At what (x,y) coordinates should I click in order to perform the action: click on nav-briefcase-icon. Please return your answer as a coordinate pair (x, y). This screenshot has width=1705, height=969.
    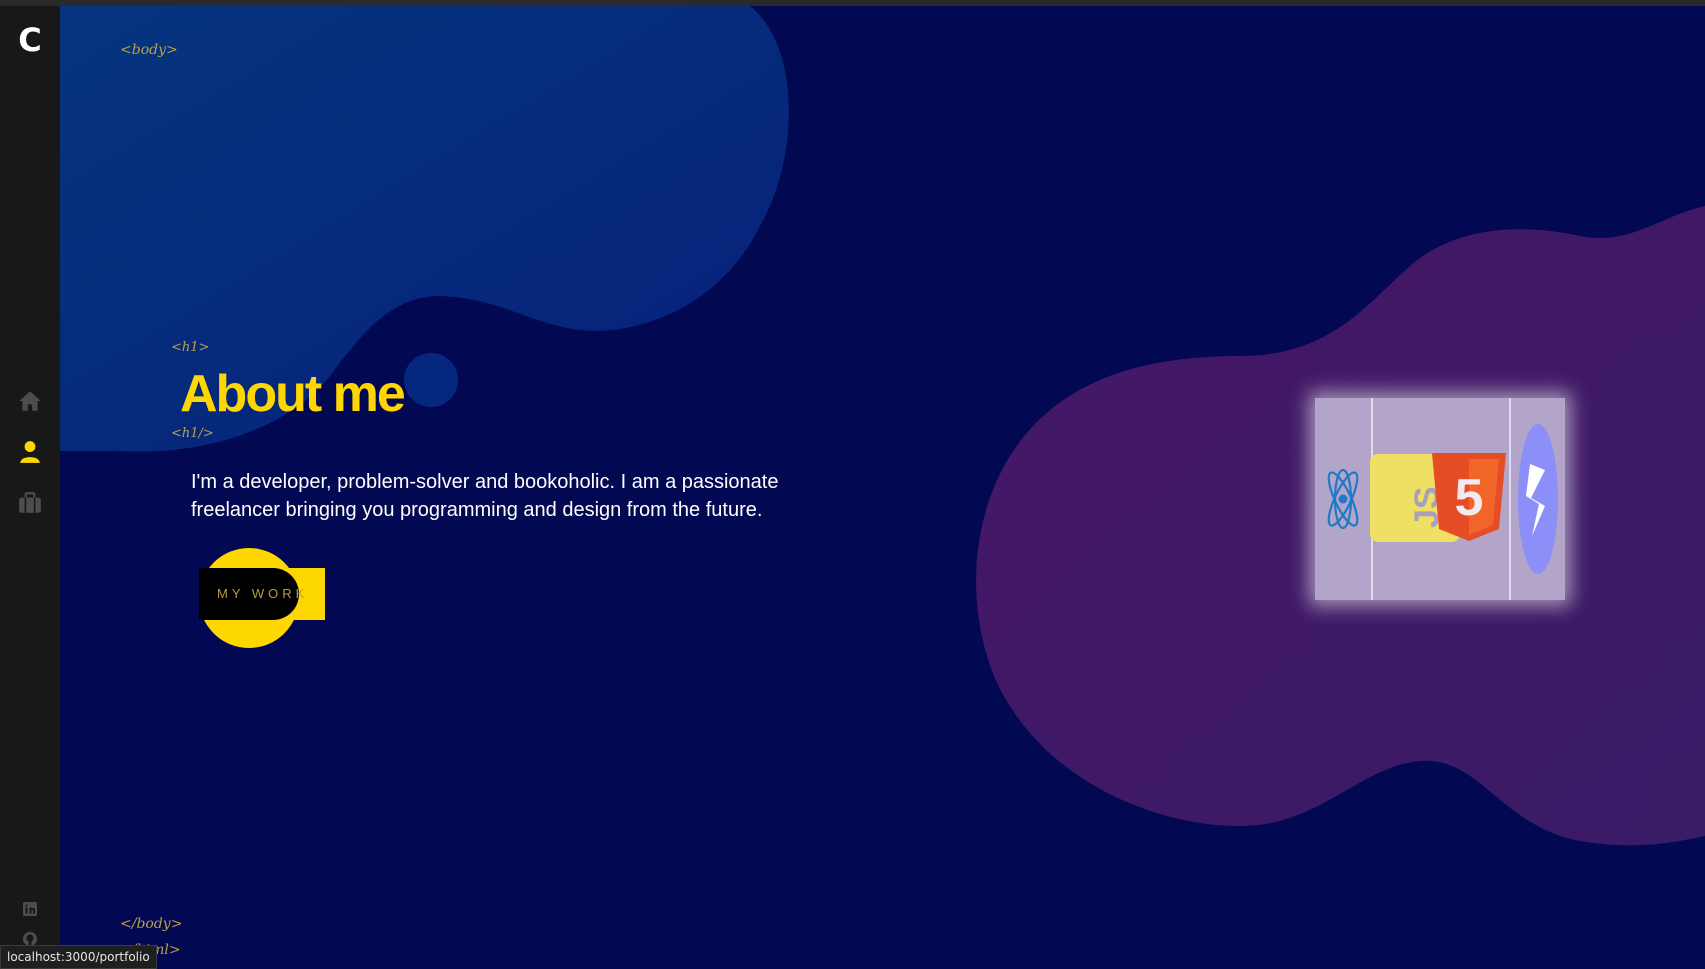
    Looking at the image, I should click on (30, 503).